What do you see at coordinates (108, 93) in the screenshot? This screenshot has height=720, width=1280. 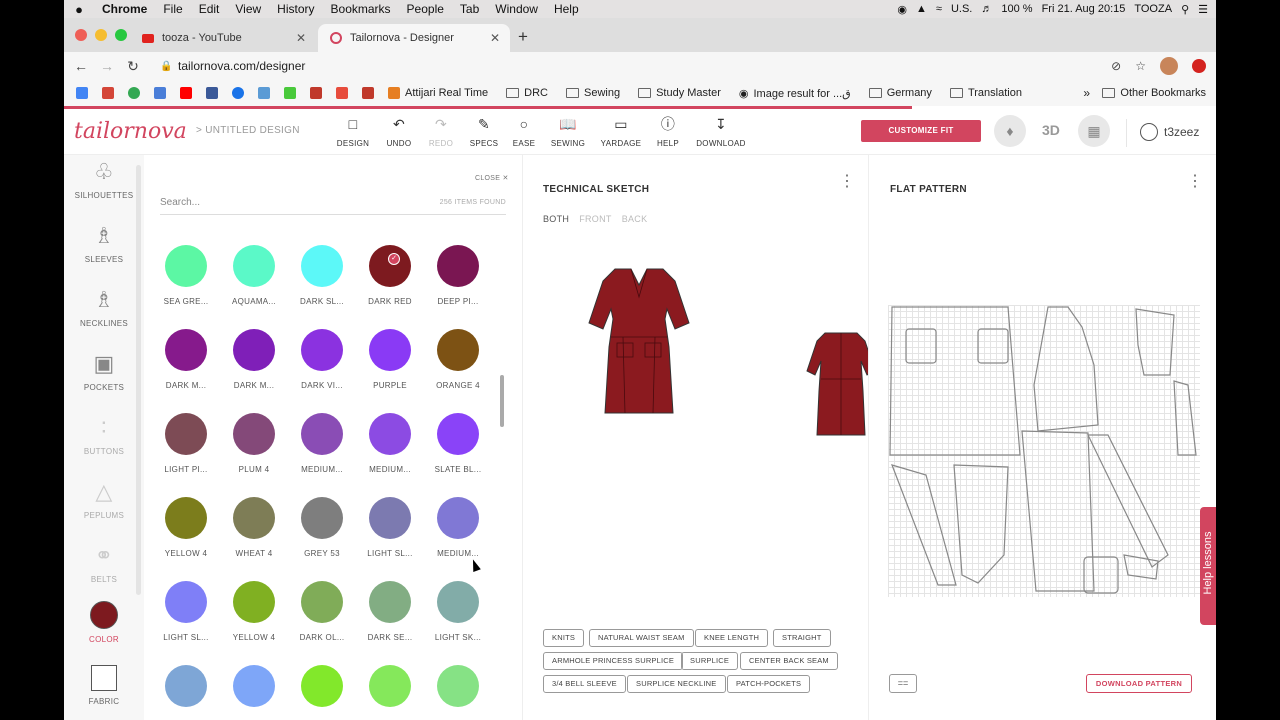 I see `gmail-icon` at bounding box center [108, 93].